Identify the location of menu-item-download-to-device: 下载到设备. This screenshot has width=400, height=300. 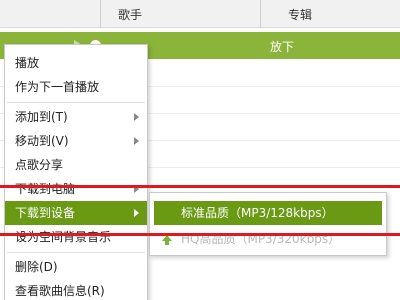
(76, 213).